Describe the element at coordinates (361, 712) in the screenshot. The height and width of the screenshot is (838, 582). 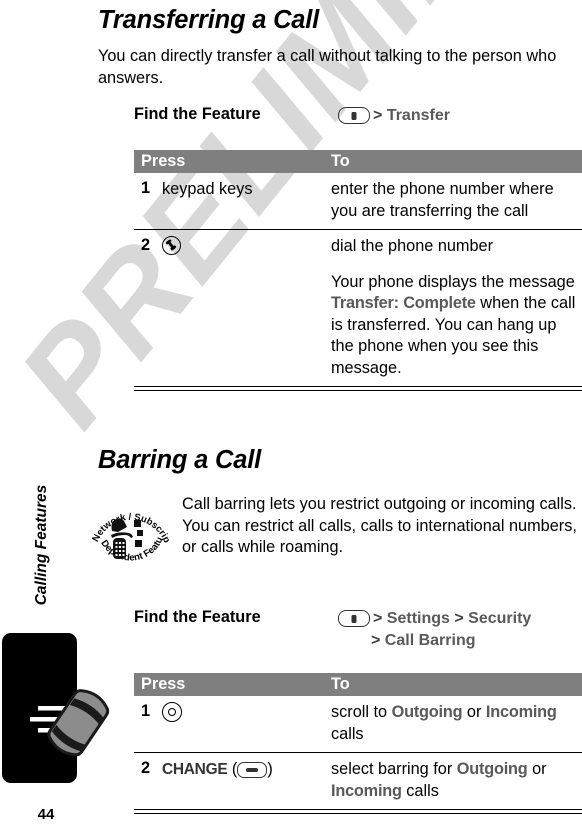
I see `to-text-pre: scroll to` at that location.